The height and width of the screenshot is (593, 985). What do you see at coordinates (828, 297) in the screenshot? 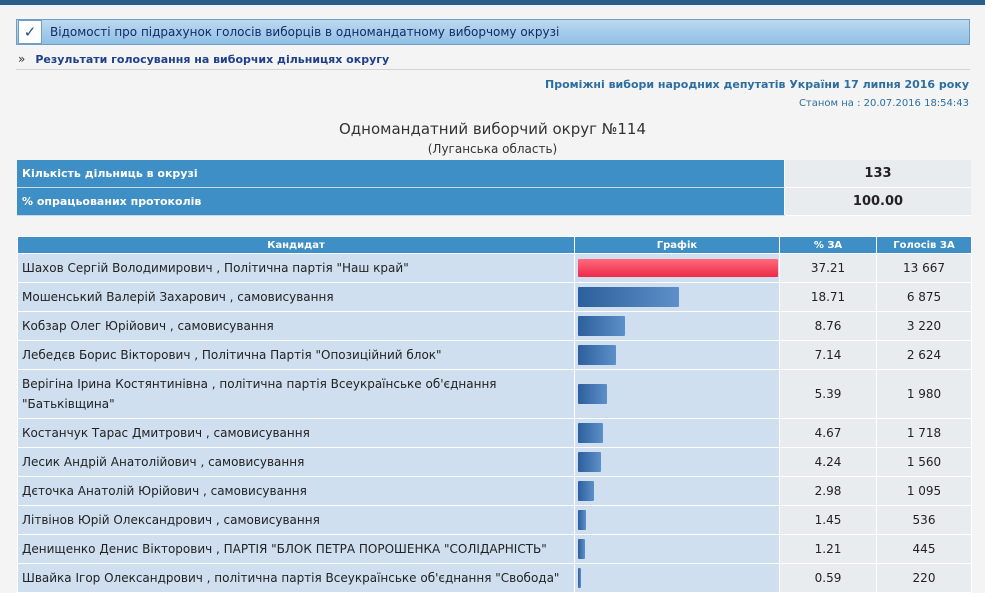
I see `vote-percent: 18.71` at bounding box center [828, 297].